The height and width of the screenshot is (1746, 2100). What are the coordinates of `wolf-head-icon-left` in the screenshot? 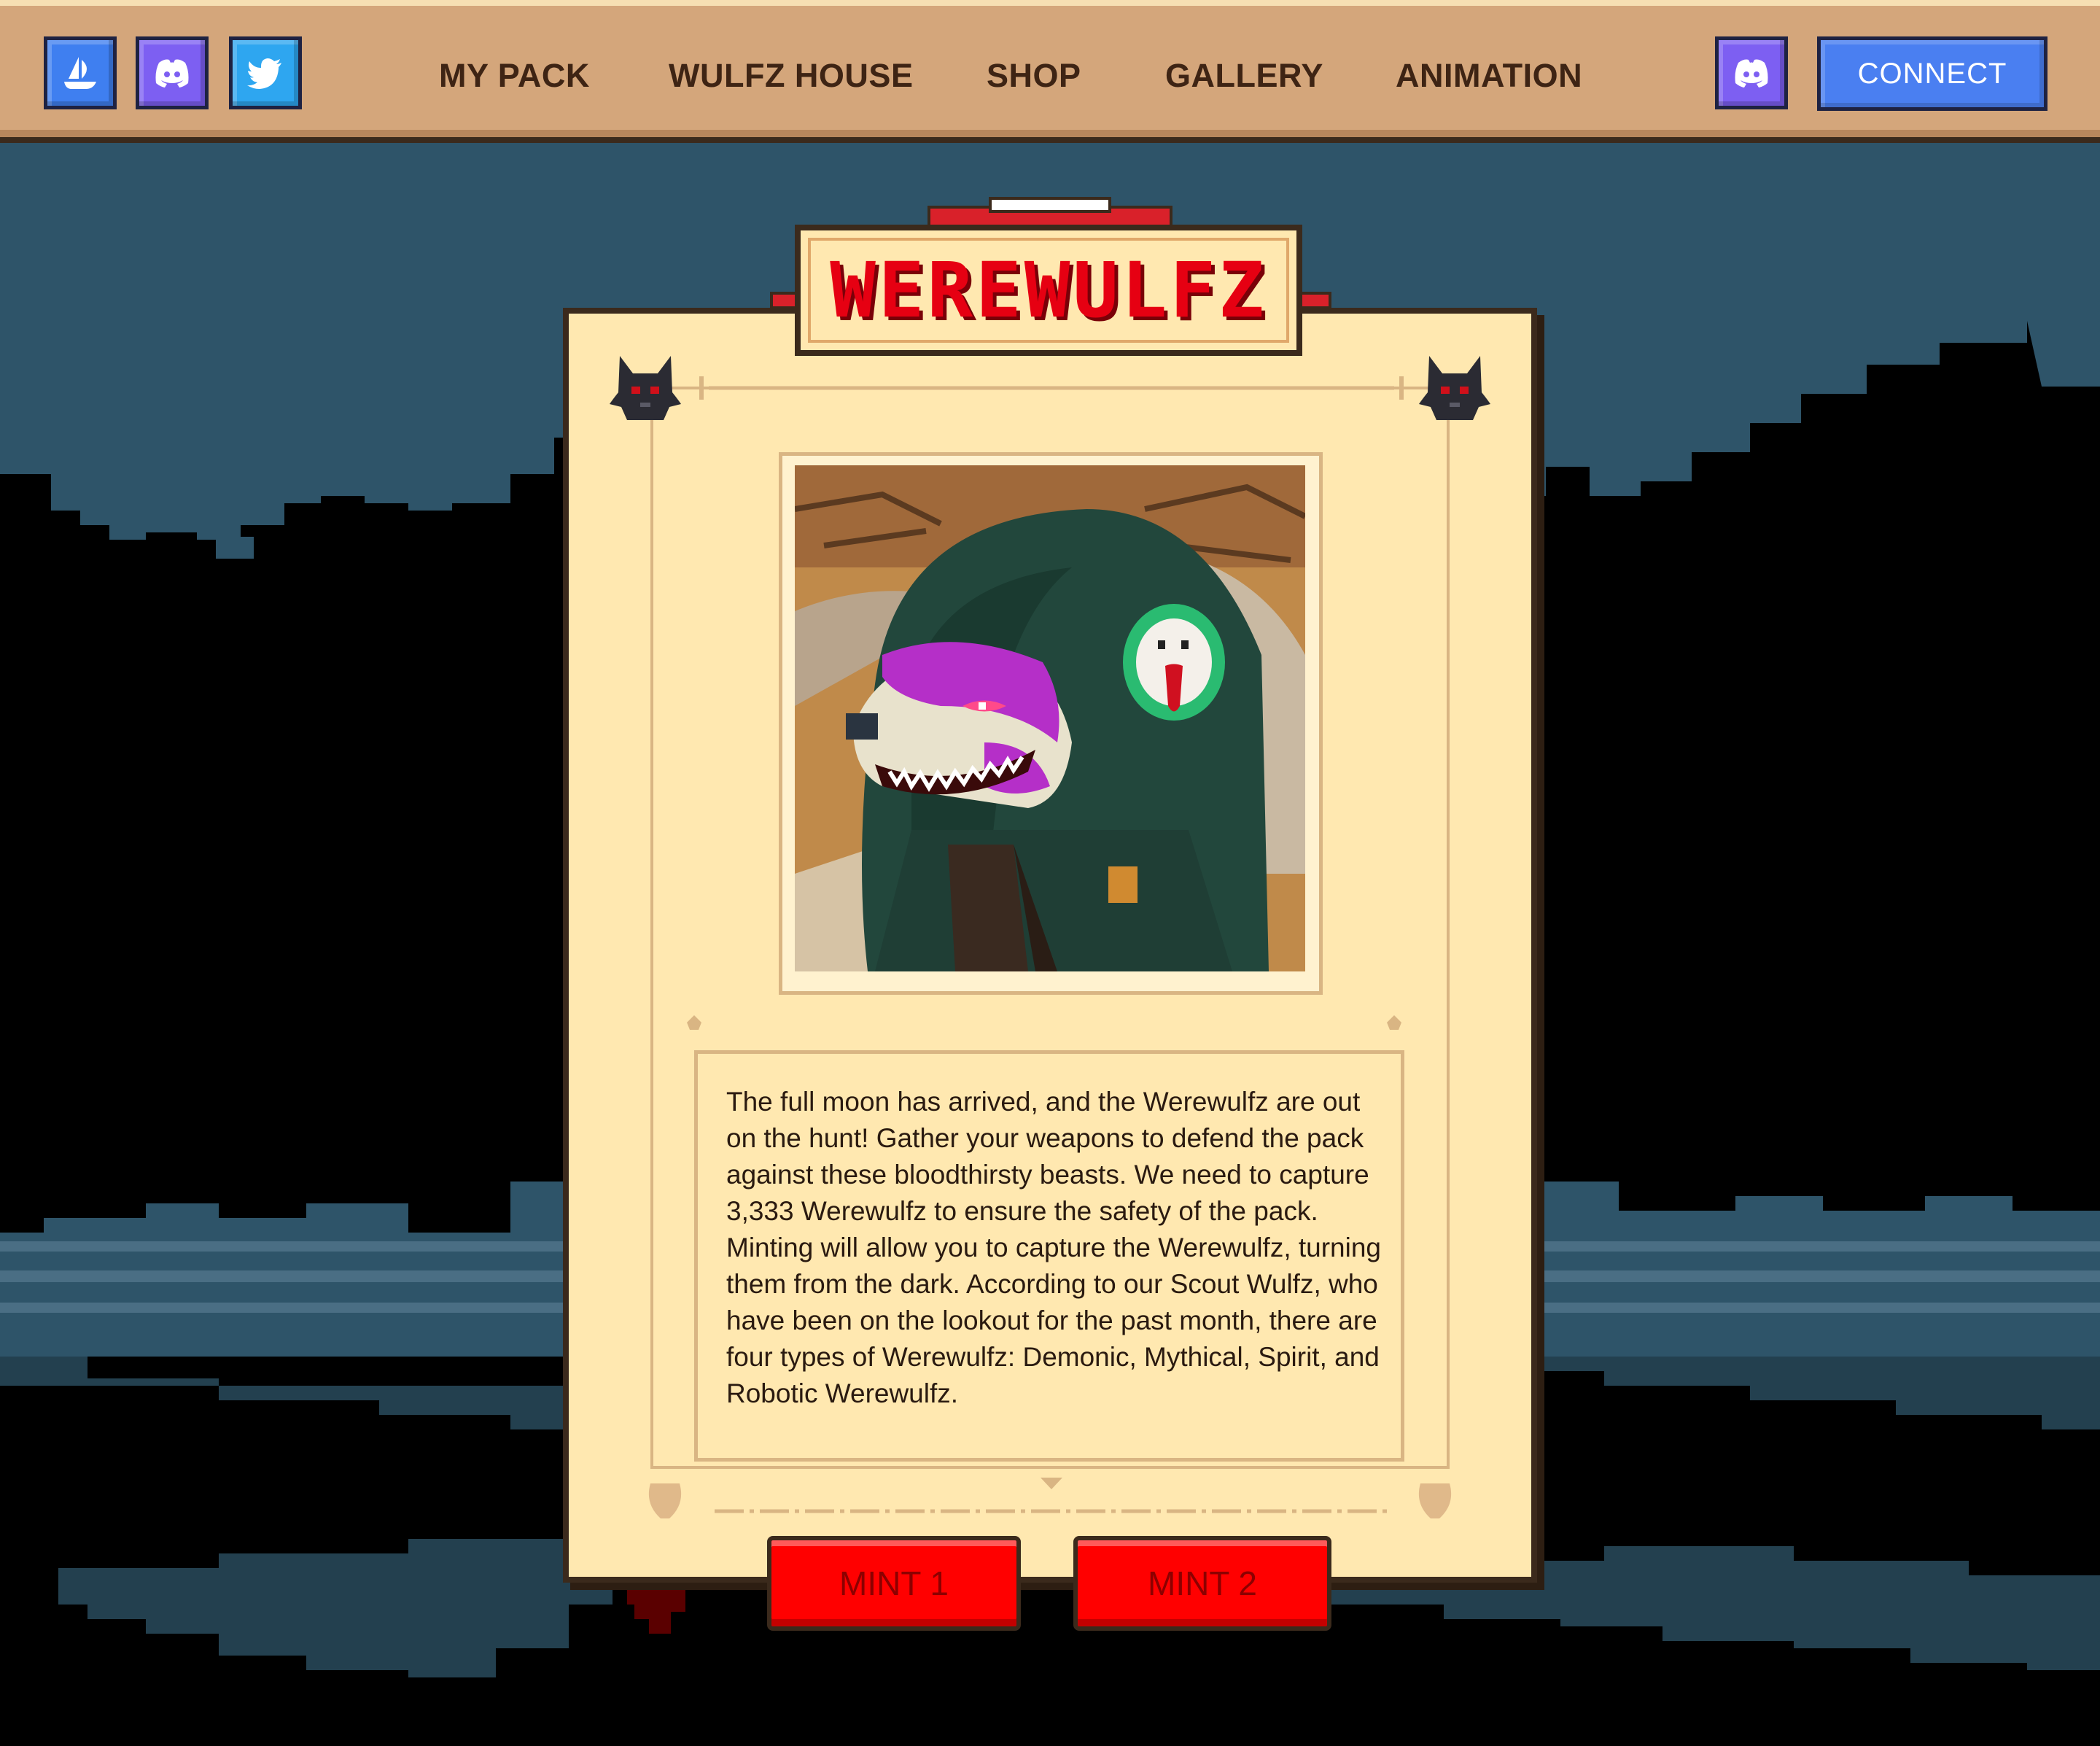 It's located at (645, 388).